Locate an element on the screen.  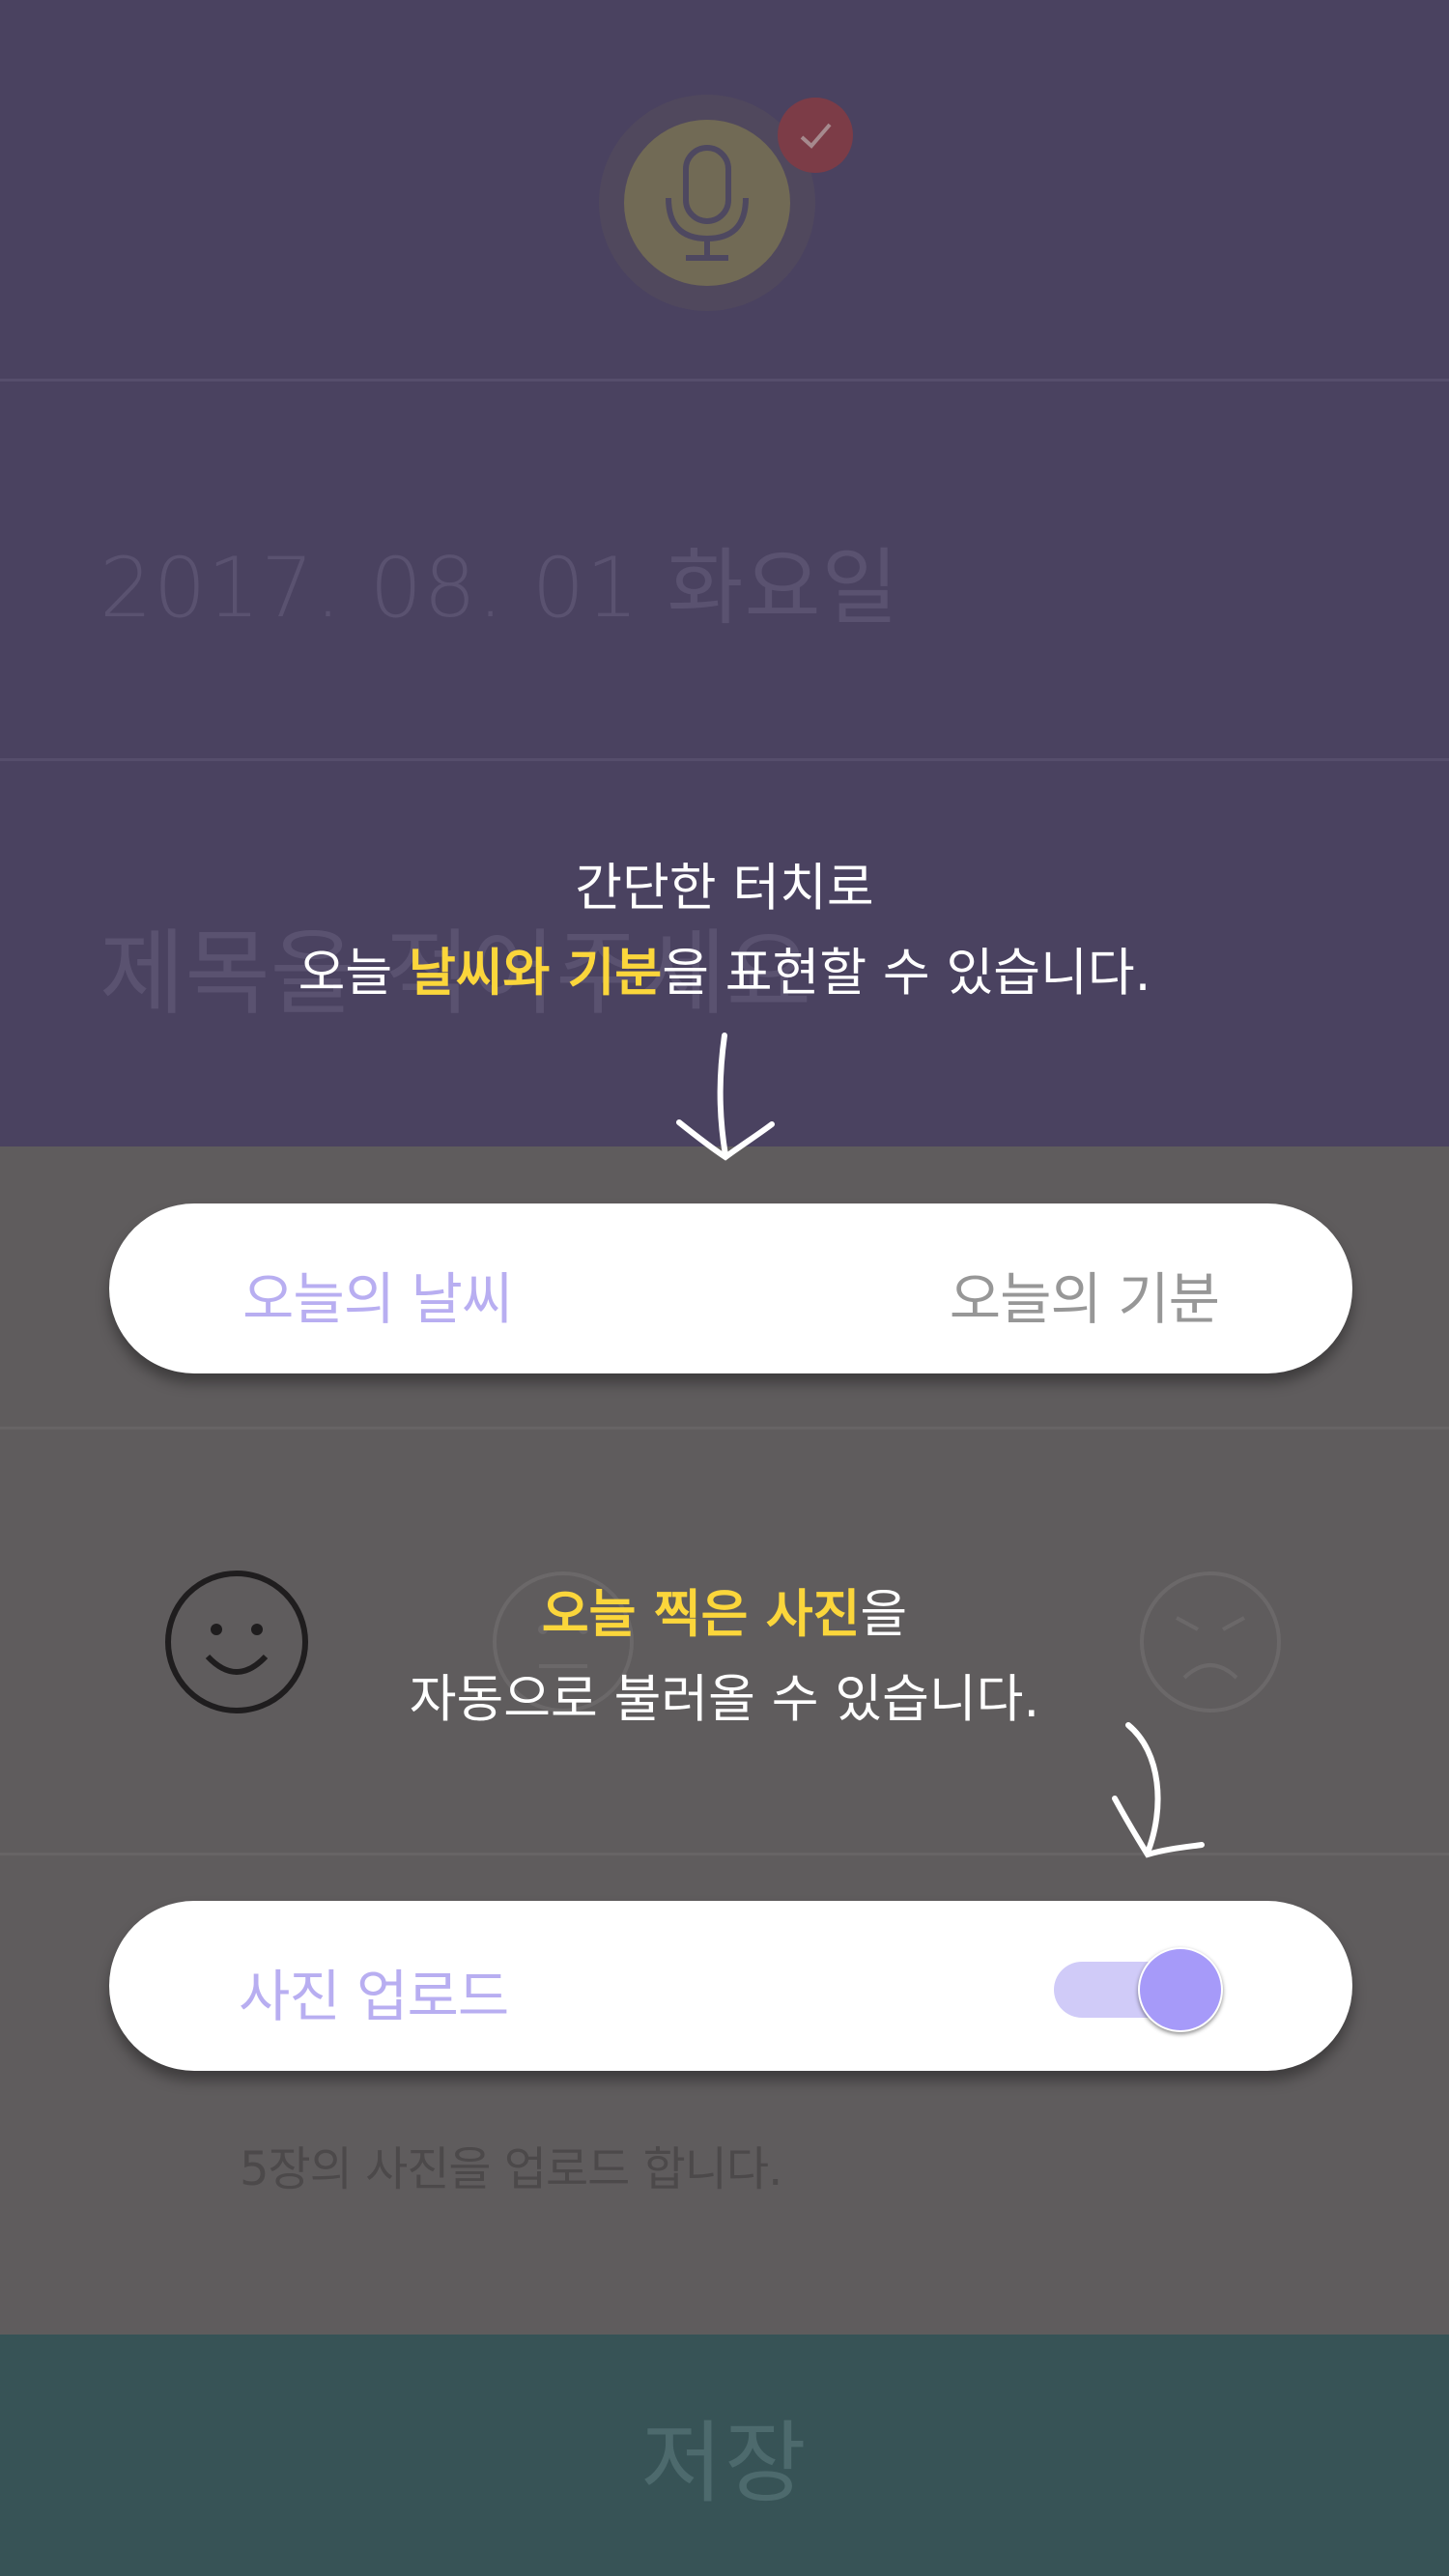
check-badge is located at coordinates (815, 135).